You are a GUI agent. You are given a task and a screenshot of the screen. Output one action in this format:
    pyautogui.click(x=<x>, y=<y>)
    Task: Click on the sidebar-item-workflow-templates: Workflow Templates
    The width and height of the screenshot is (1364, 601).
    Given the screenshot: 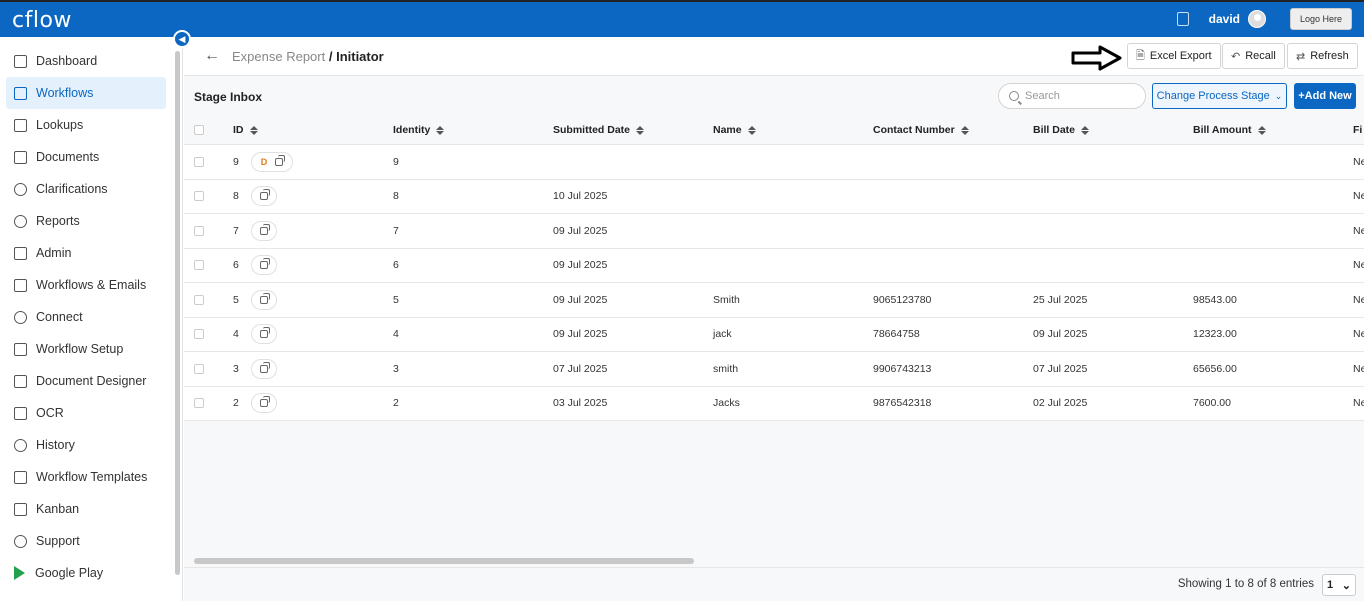 What is the action you would take?
    pyautogui.click(x=91, y=477)
    